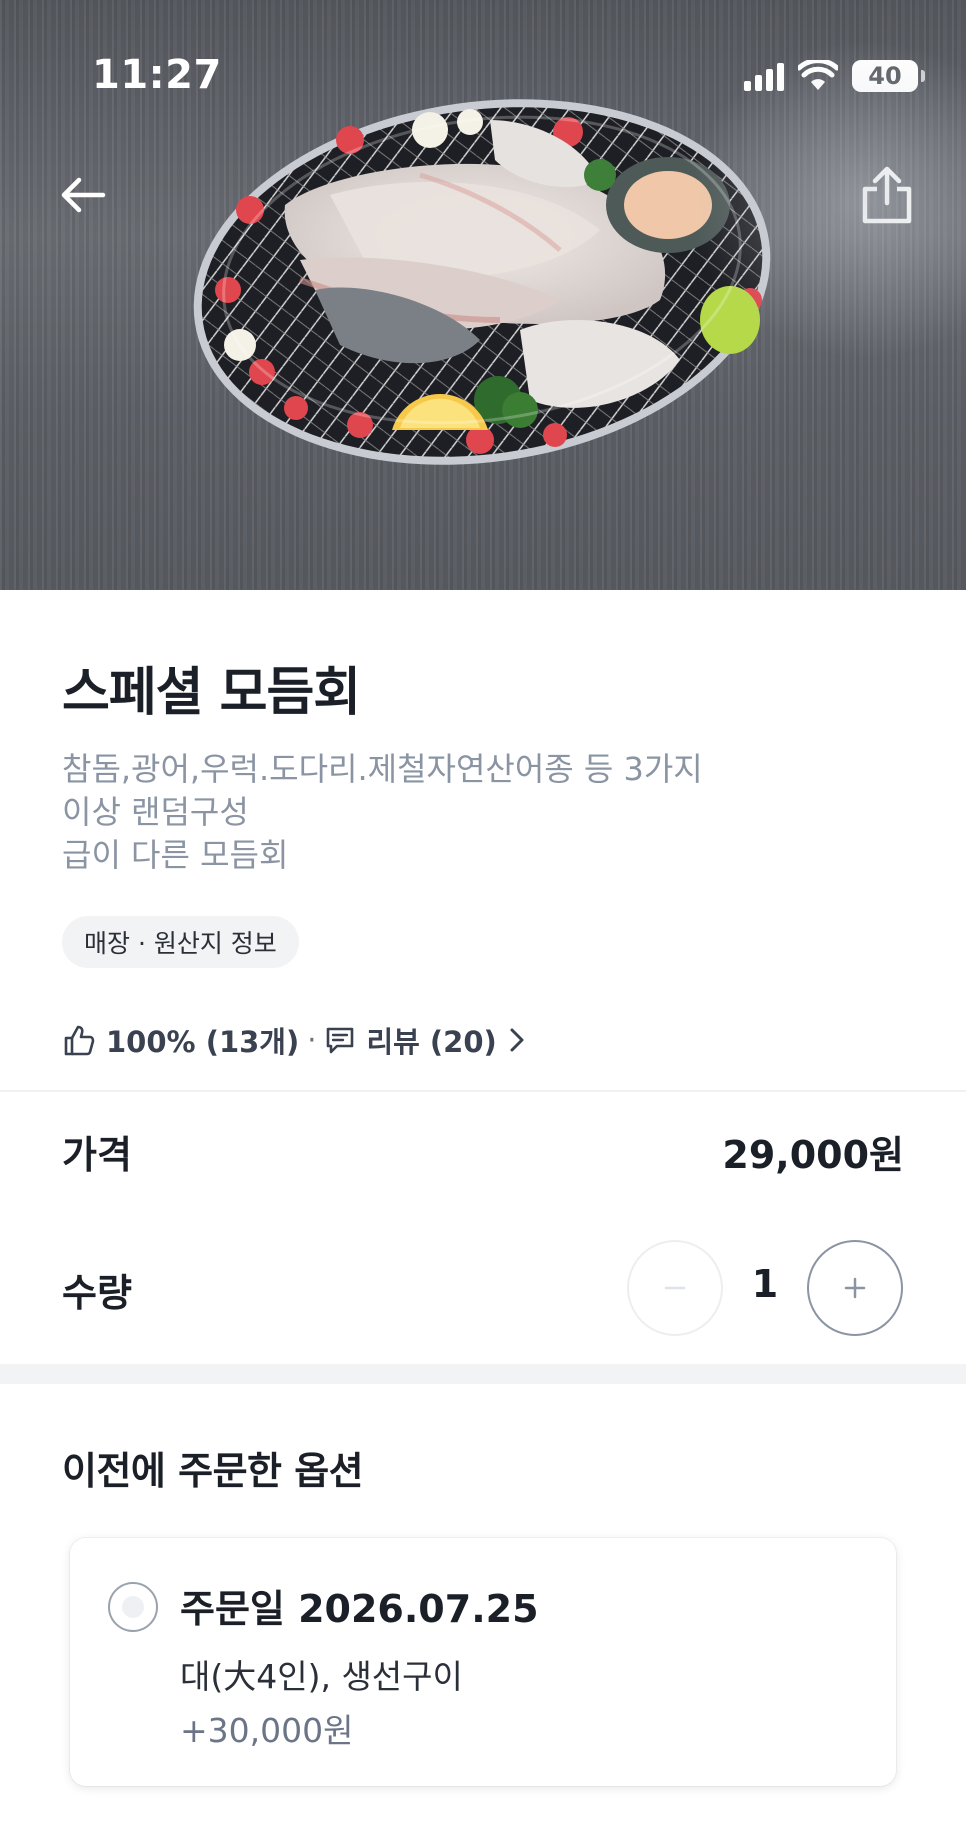 This screenshot has height=1836, width=966. I want to click on order-price: +30,000원, so click(267, 1730).